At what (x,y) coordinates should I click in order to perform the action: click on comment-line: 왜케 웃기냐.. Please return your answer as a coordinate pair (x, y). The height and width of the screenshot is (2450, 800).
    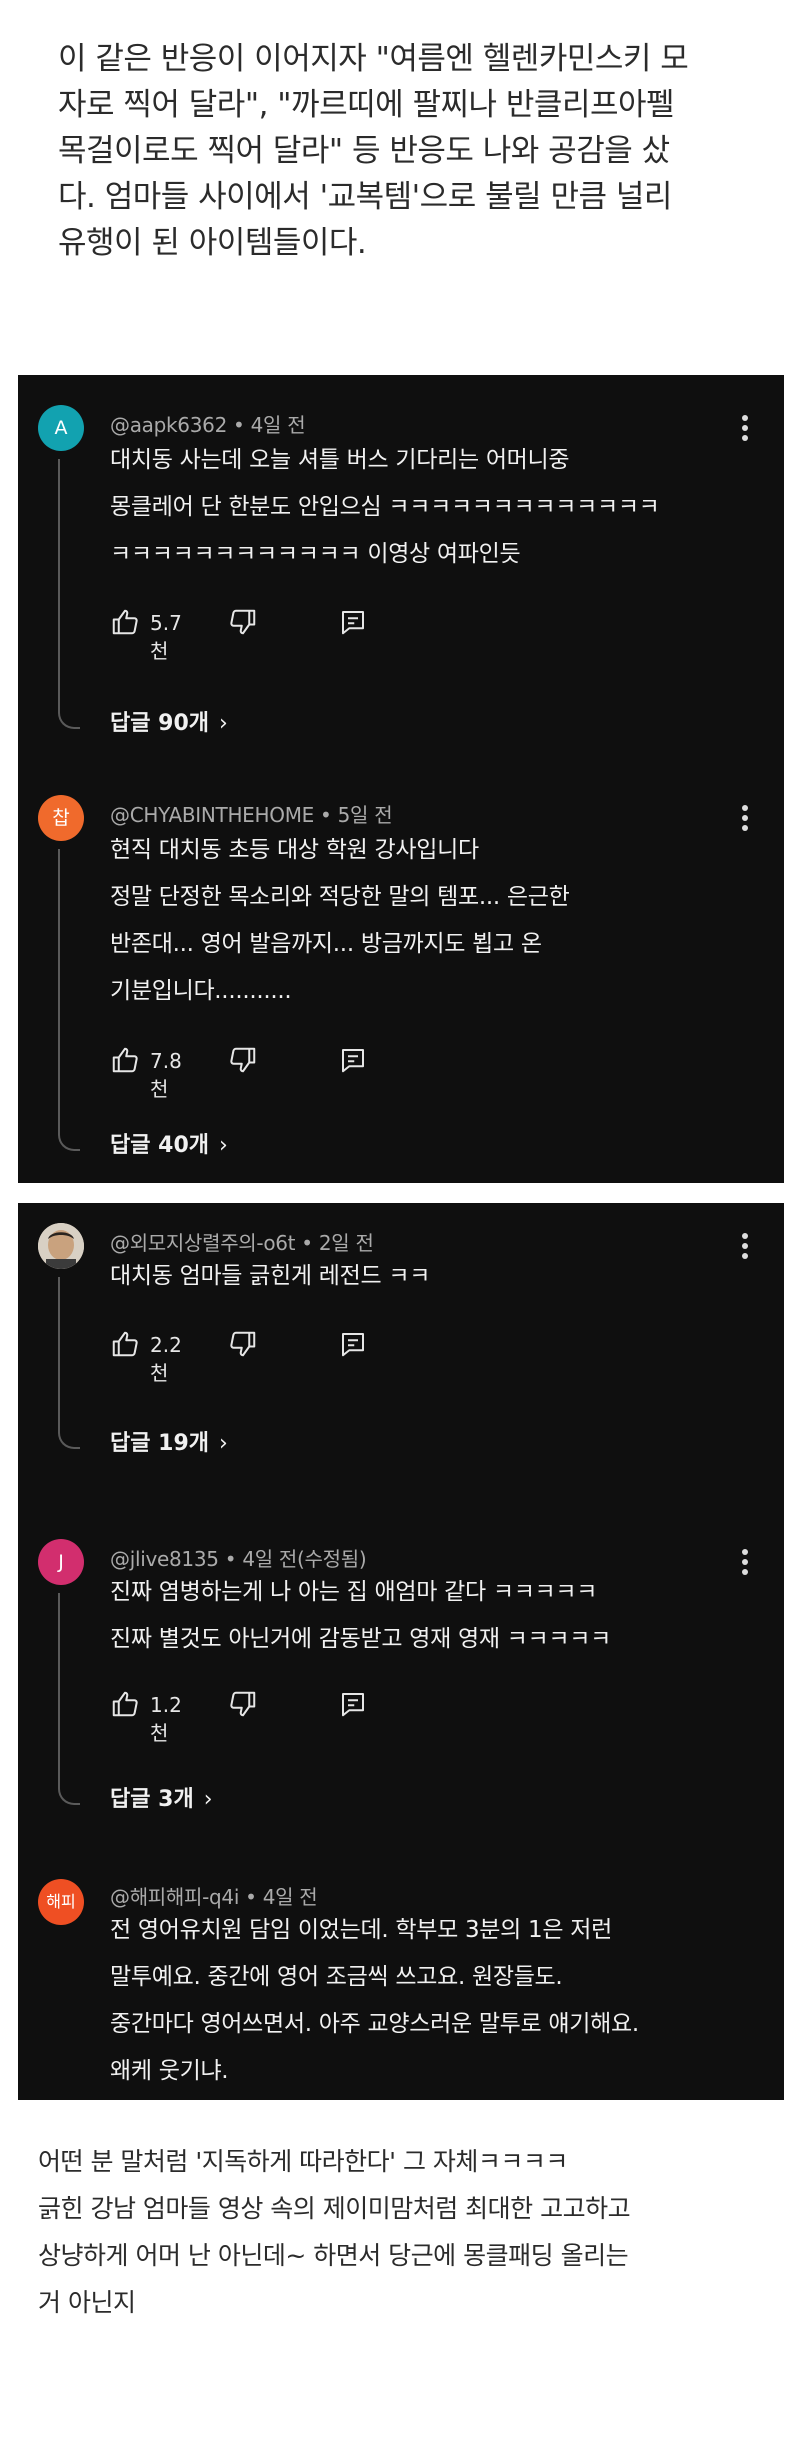
    Looking at the image, I should click on (169, 2071).